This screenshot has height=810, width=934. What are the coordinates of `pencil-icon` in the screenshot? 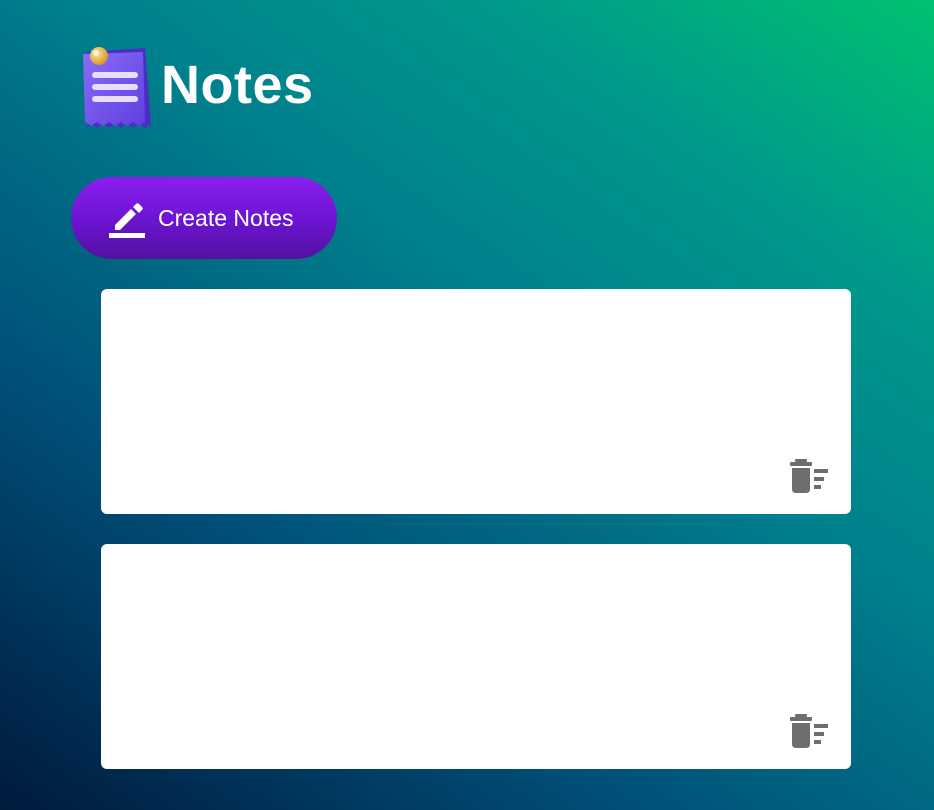 It's located at (127, 220).